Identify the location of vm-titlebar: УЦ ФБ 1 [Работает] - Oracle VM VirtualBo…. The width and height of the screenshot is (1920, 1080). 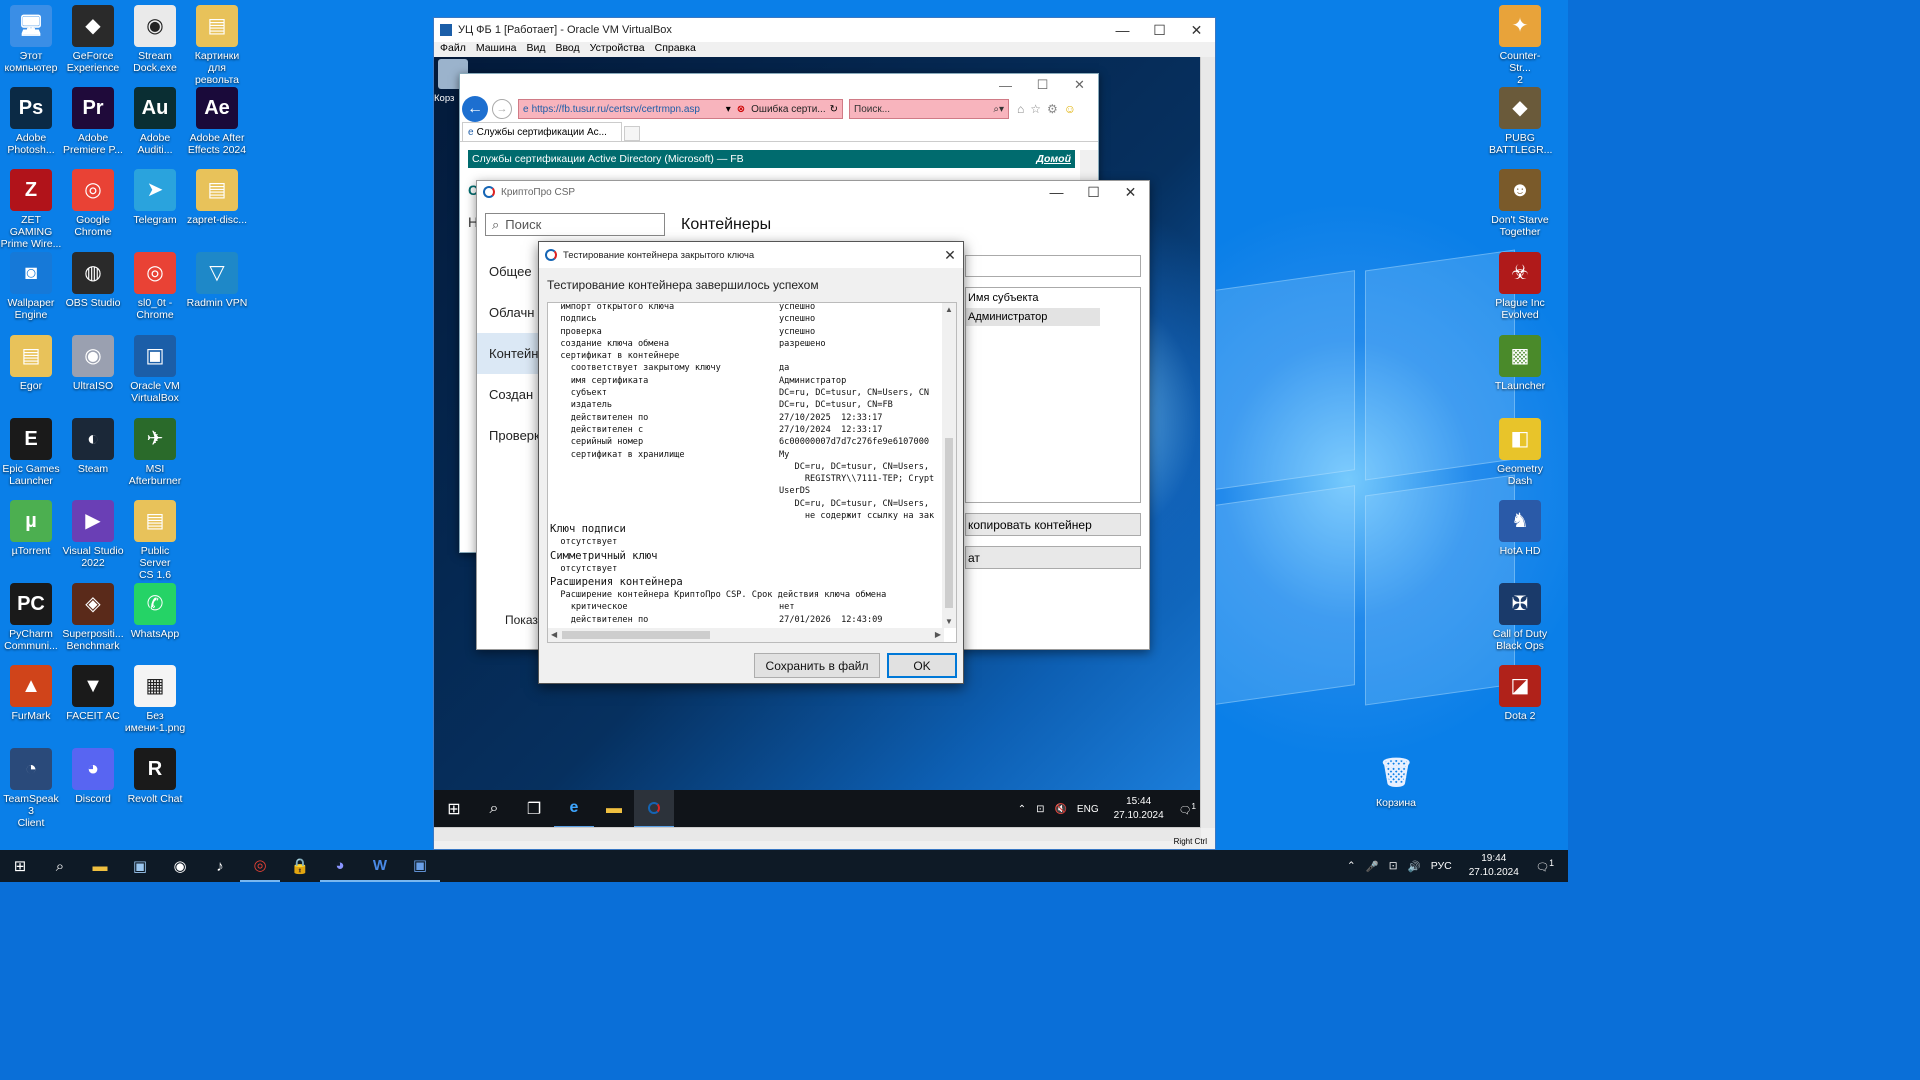
(824, 30).